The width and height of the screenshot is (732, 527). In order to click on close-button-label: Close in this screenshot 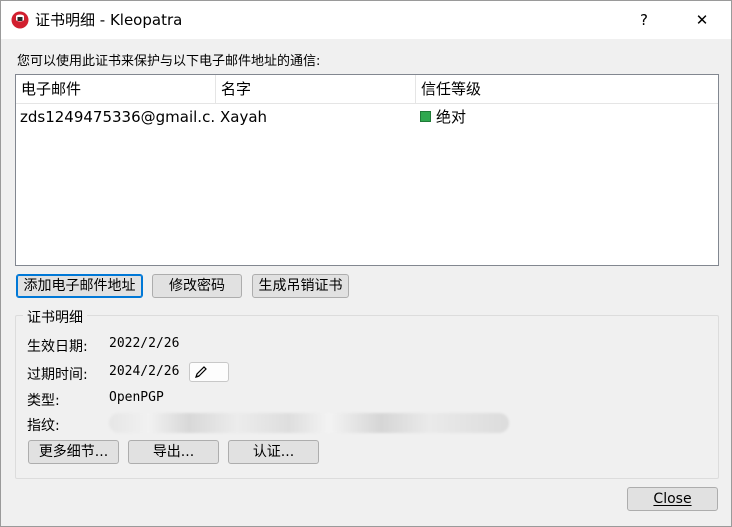, I will do `click(672, 499)`.